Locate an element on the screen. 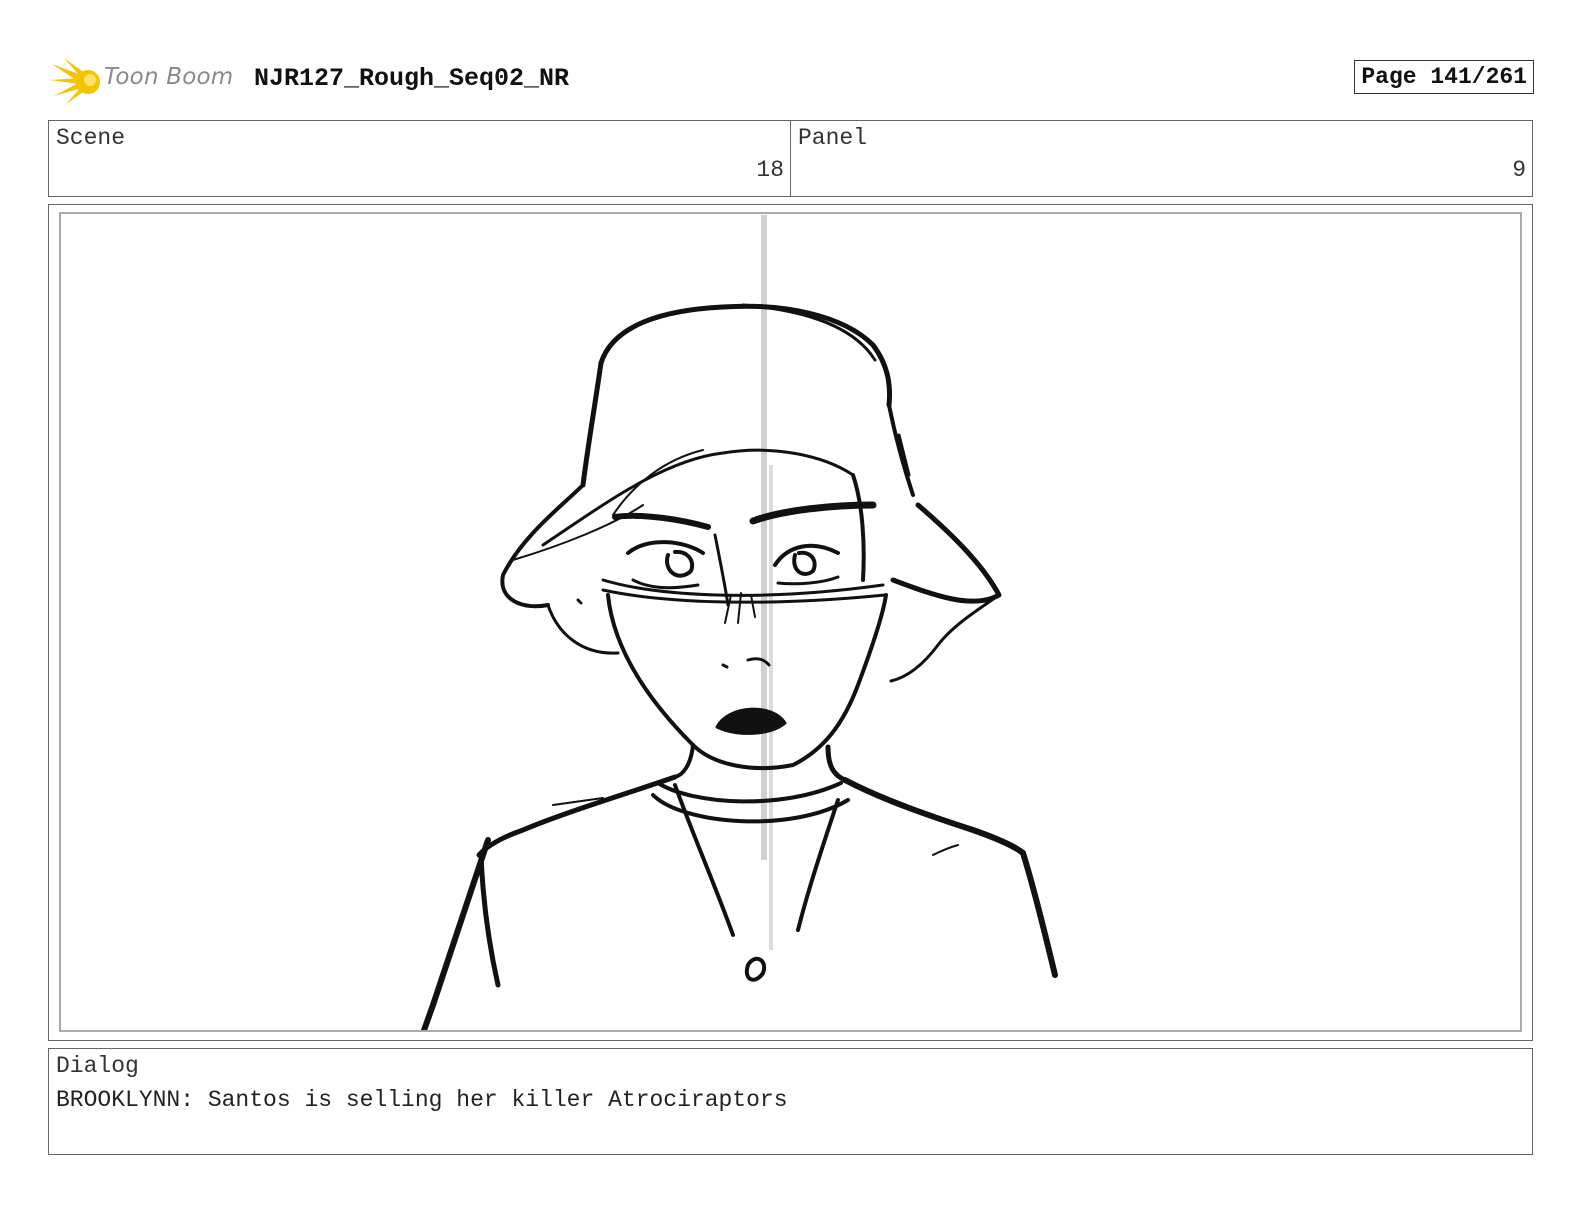 This screenshot has height=1224, width=1584. dialog-label: Dialog is located at coordinates (97, 1066).